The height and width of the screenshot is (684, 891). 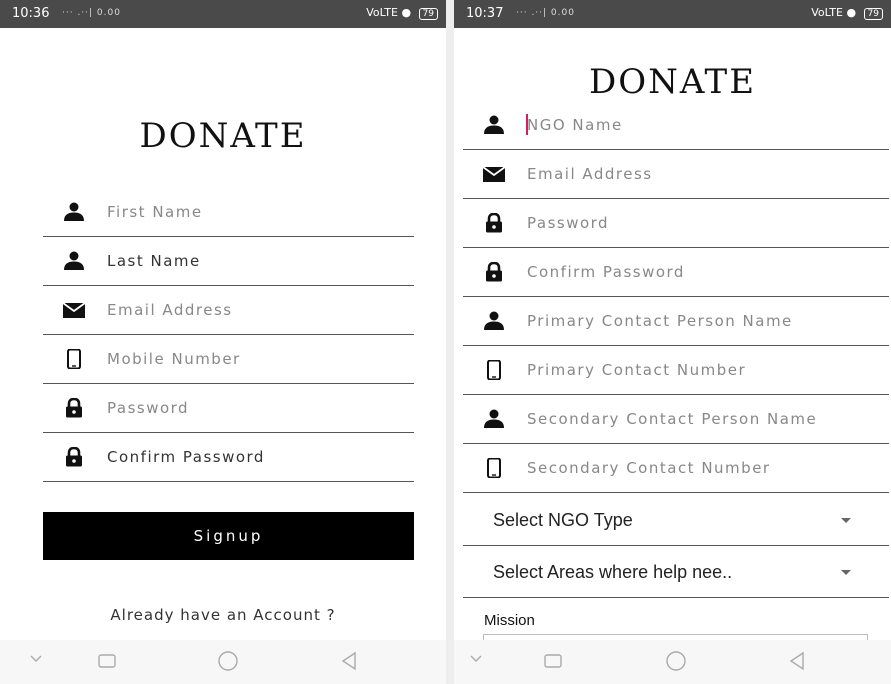 What do you see at coordinates (676, 520) in the screenshot?
I see `ngo-type-select: Select NGO Type` at bounding box center [676, 520].